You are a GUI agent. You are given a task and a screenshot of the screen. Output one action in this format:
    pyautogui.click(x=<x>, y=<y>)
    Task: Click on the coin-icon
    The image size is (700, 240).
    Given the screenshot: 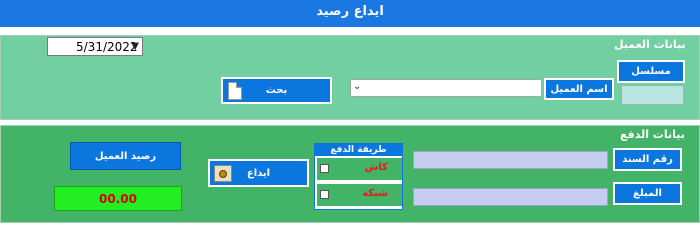 What is the action you would take?
    pyautogui.click(x=223, y=173)
    